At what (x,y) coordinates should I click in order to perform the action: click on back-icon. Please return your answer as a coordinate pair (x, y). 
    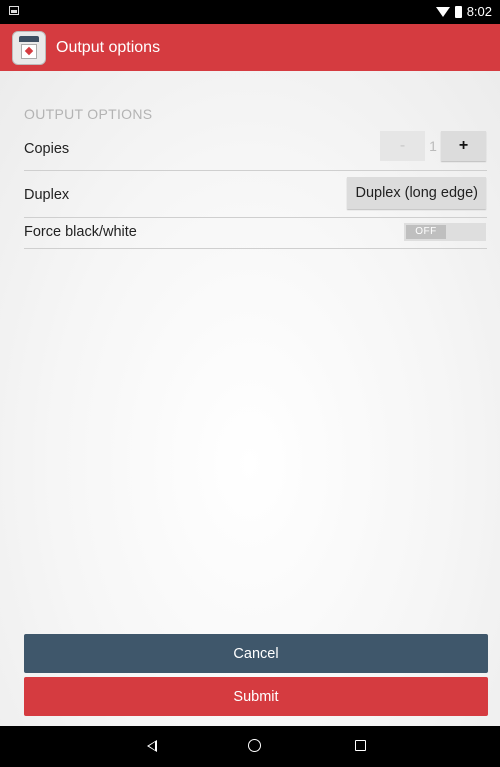
    Looking at the image, I should click on (152, 746).